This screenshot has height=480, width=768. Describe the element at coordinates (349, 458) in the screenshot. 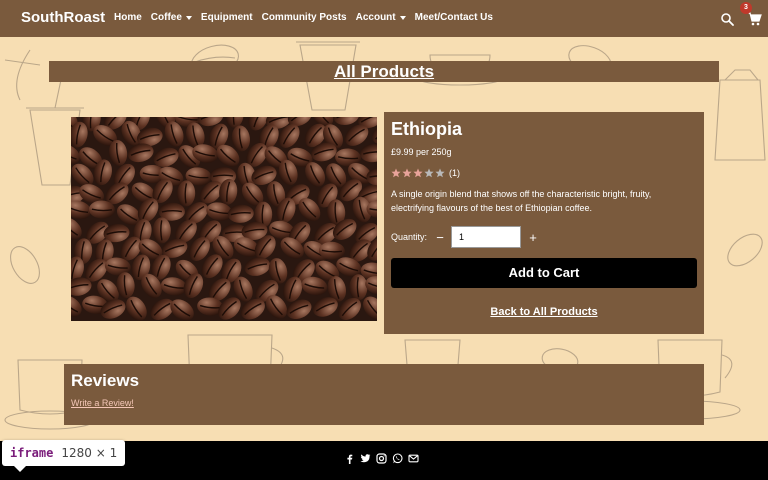

I see `facebook-icon` at that location.